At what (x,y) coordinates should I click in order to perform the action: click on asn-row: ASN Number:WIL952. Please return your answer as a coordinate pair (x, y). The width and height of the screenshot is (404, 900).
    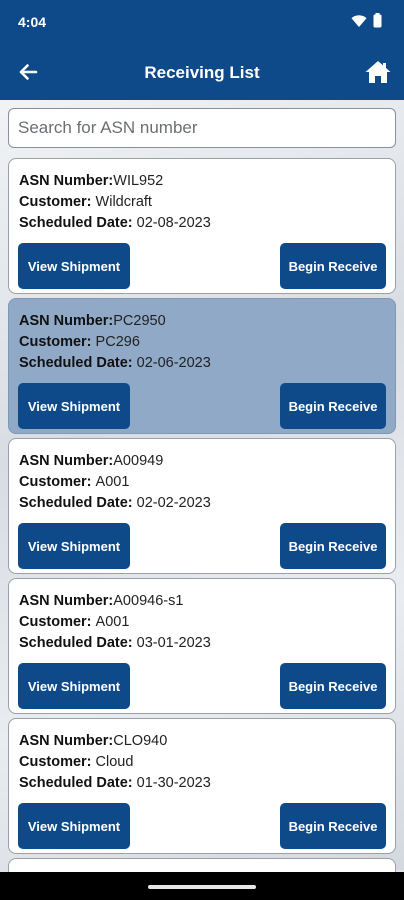
    Looking at the image, I should click on (91, 181).